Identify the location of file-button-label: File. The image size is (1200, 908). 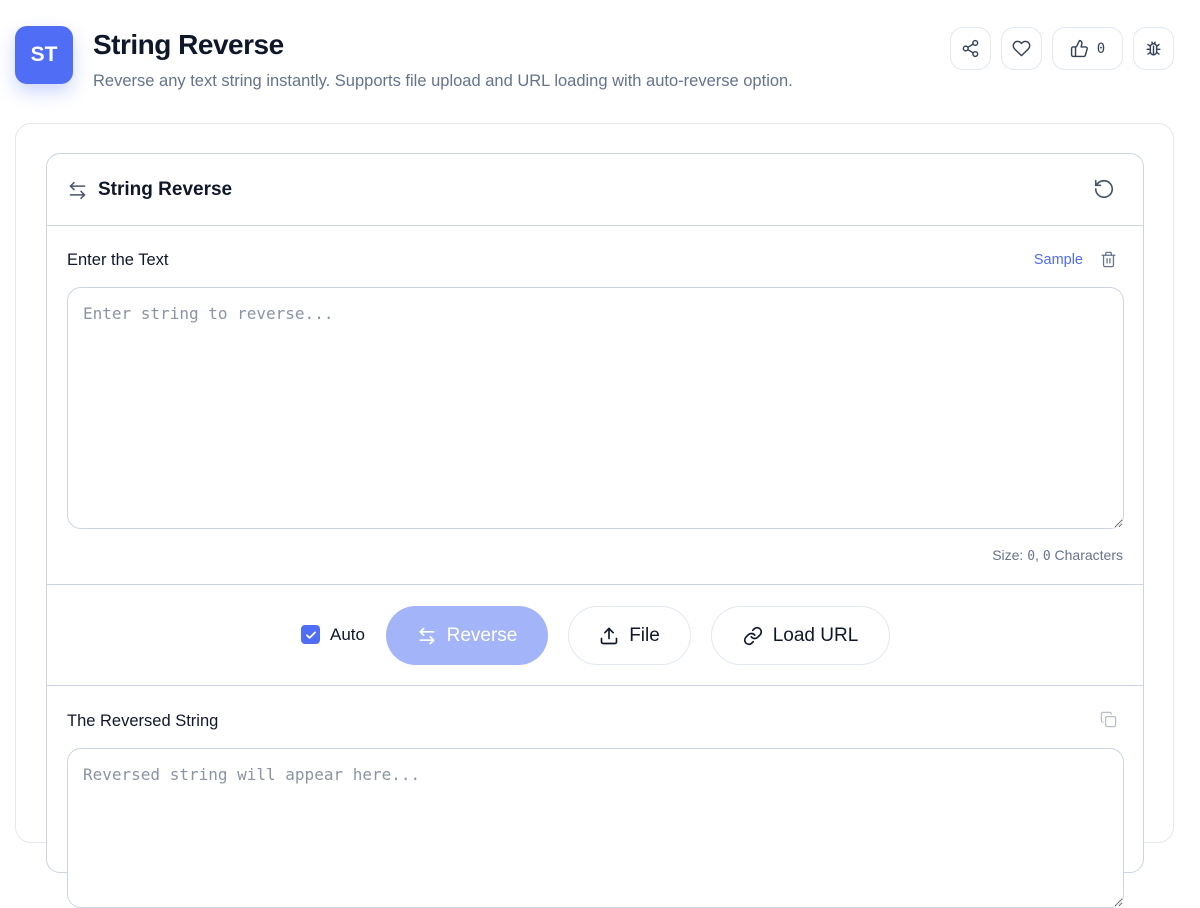
(644, 635).